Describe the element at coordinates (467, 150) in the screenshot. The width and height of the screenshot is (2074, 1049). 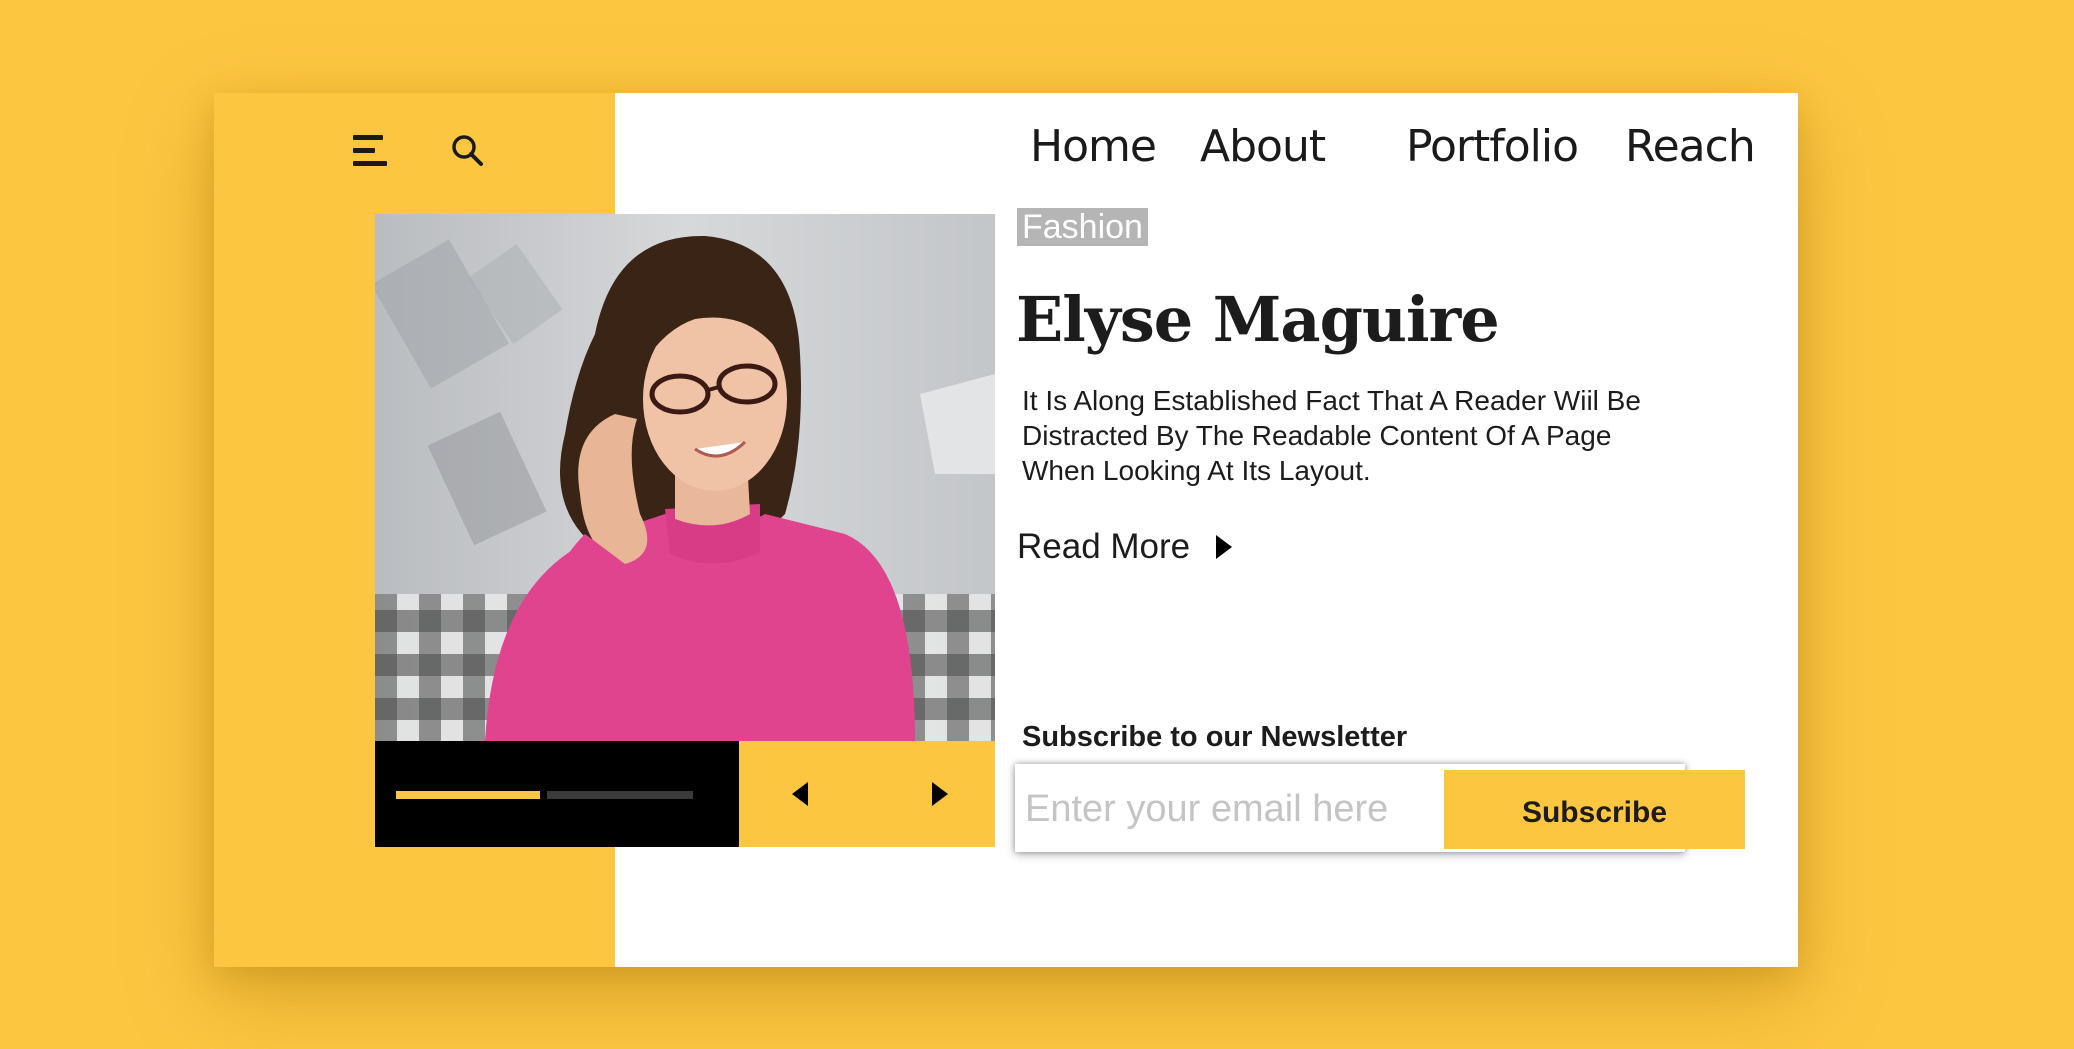
I see `search-icon` at that location.